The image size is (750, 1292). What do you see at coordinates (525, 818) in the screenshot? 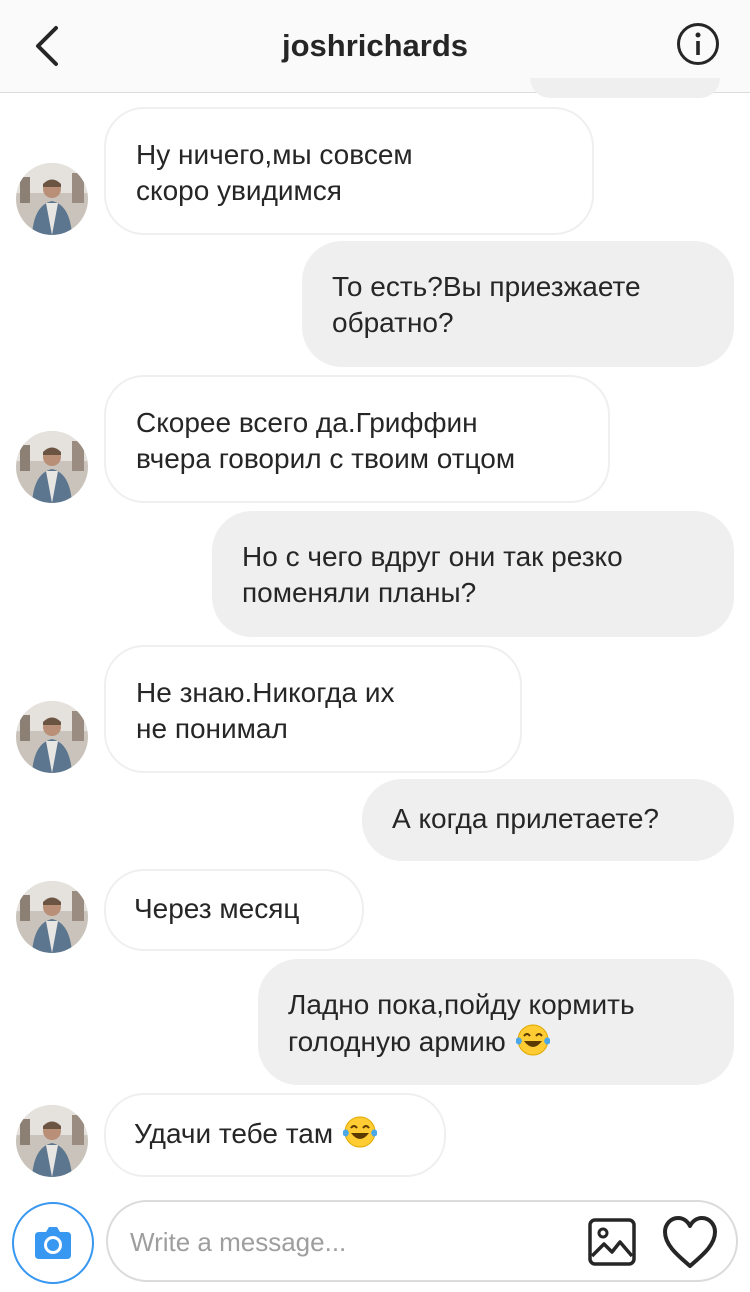
I see `message-line: А когда прилетаете?` at bounding box center [525, 818].